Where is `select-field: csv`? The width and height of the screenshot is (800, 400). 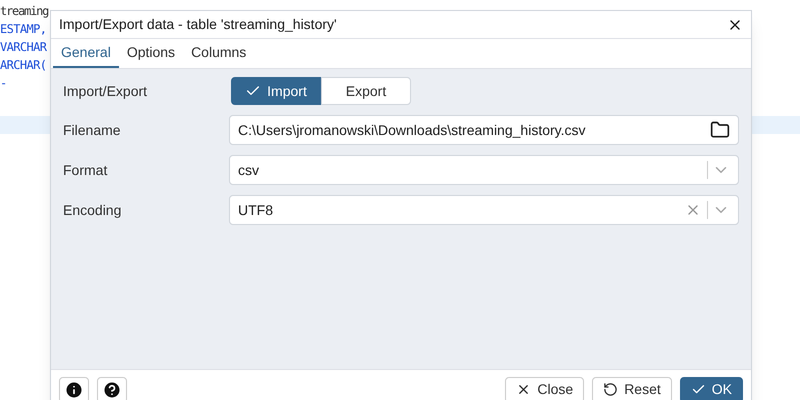
select-field: csv is located at coordinates (483, 170).